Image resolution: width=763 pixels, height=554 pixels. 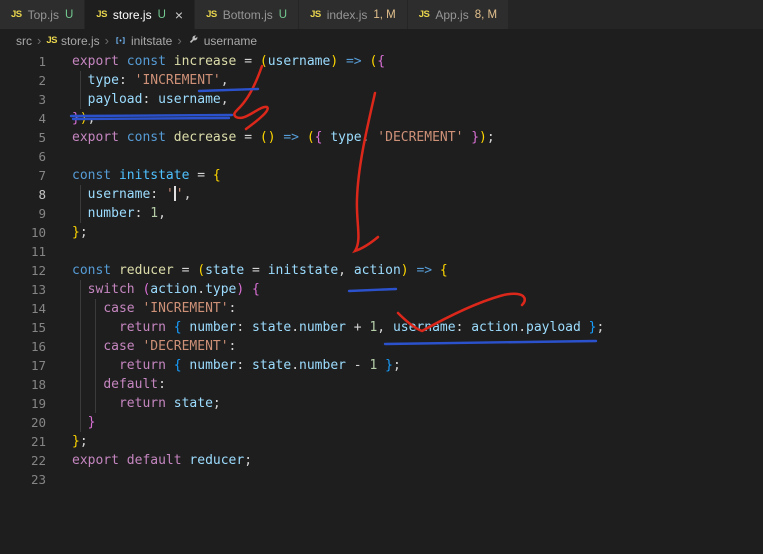 I want to click on tab-bottom-js: JS Bottom.js U, so click(x=247, y=14).